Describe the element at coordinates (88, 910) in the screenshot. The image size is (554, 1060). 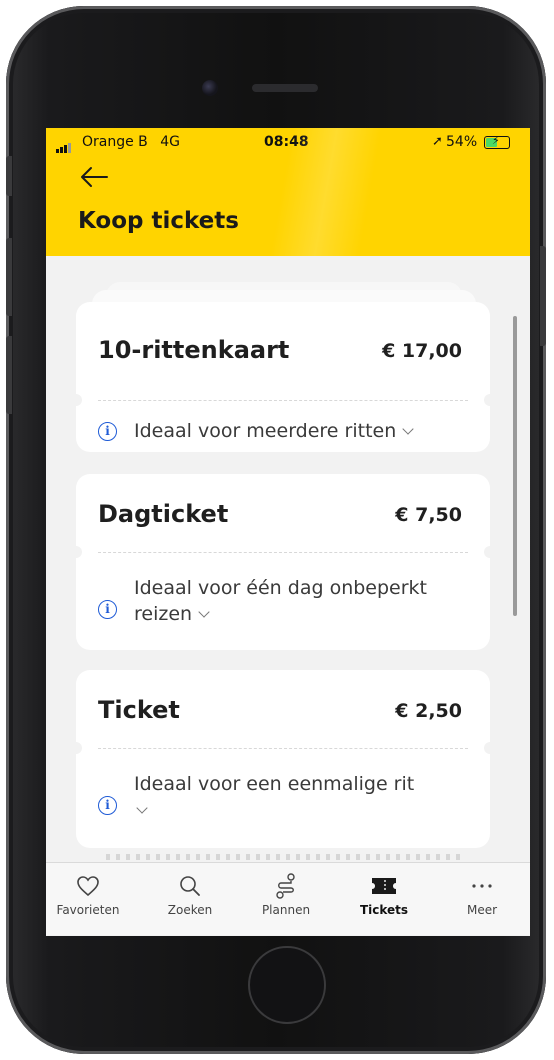
I see `tab-label: Favorieten` at that location.